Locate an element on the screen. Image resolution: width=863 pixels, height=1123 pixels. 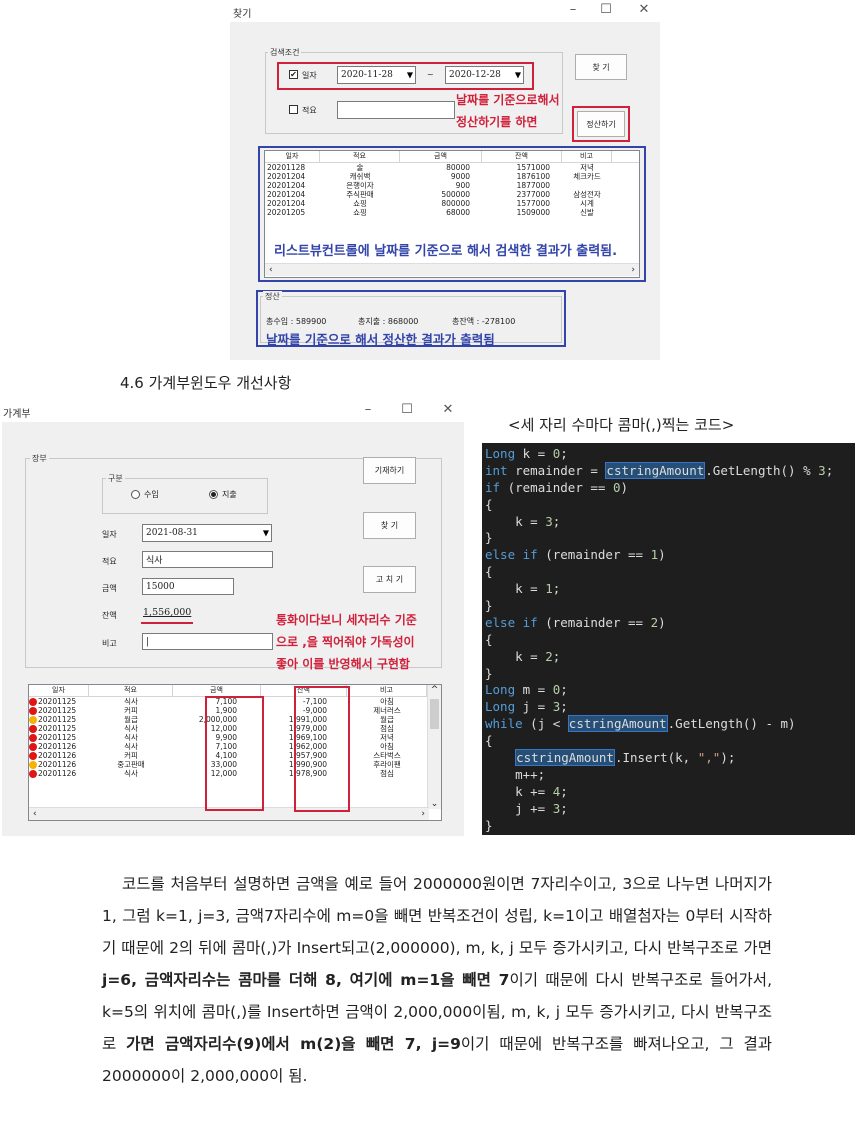
table-cell: 은행이자 is located at coordinates (360, 185).